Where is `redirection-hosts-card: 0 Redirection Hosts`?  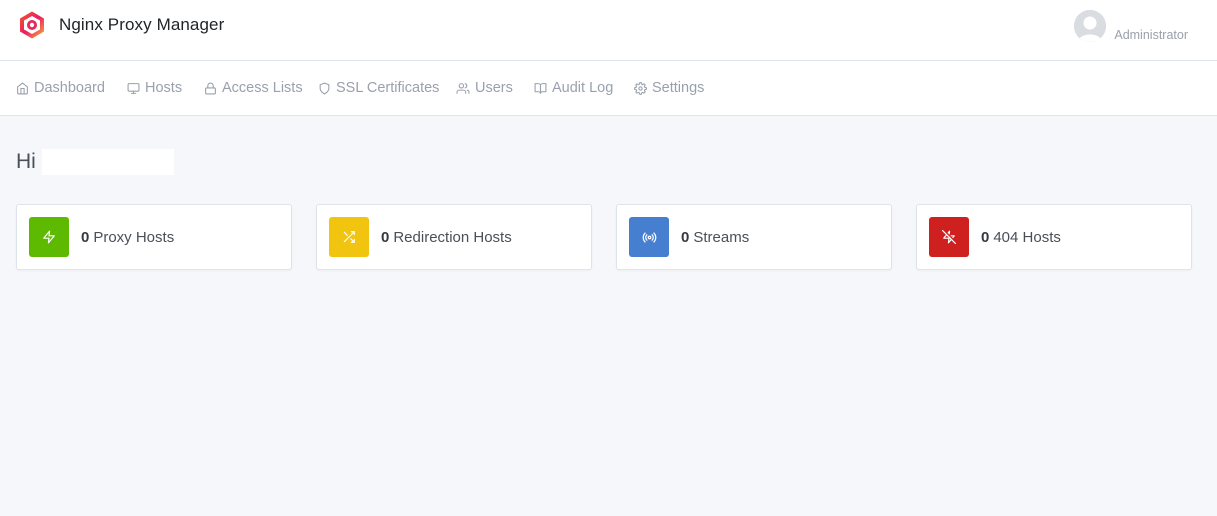 redirection-hosts-card: 0 Redirection Hosts is located at coordinates (454, 237).